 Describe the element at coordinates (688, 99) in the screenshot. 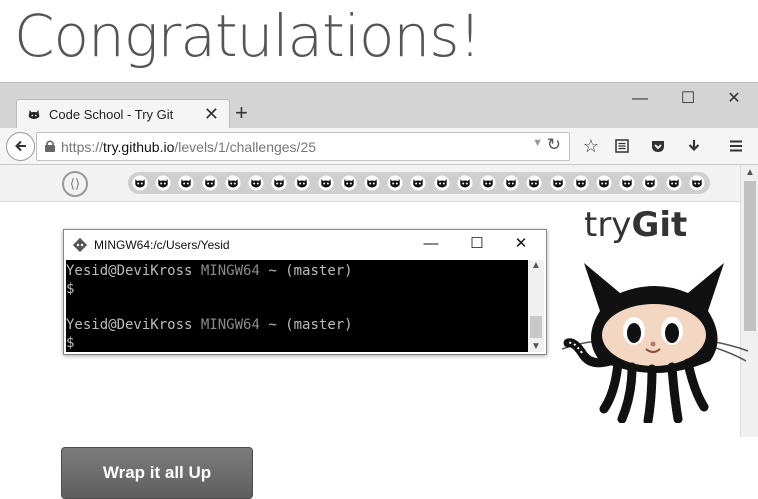

I see `maximize-window-icon: ☐` at that location.